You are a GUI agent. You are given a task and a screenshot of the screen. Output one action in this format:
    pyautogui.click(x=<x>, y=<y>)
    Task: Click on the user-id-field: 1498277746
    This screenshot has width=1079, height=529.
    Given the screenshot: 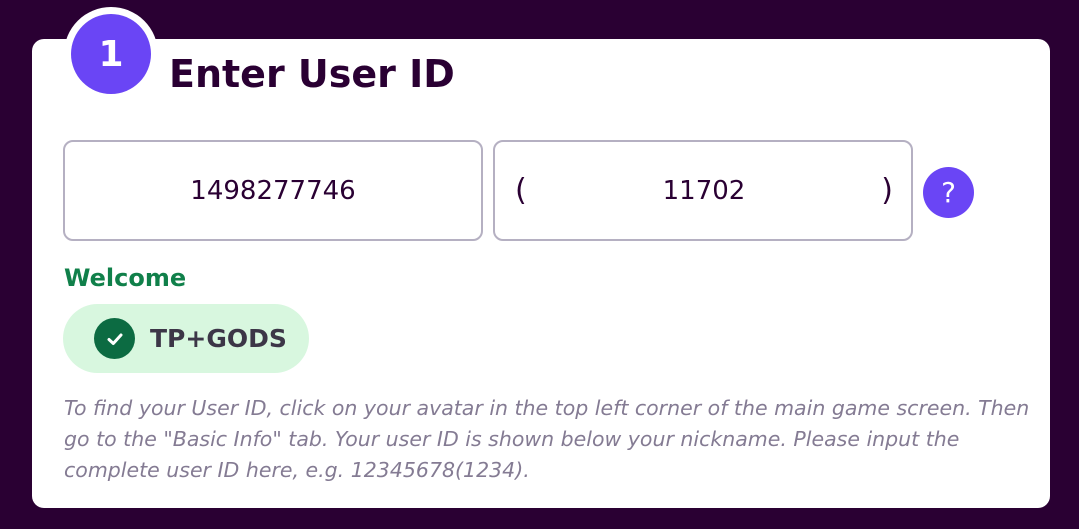 What is the action you would take?
    pyautogui.click(x=273, y=190)
    